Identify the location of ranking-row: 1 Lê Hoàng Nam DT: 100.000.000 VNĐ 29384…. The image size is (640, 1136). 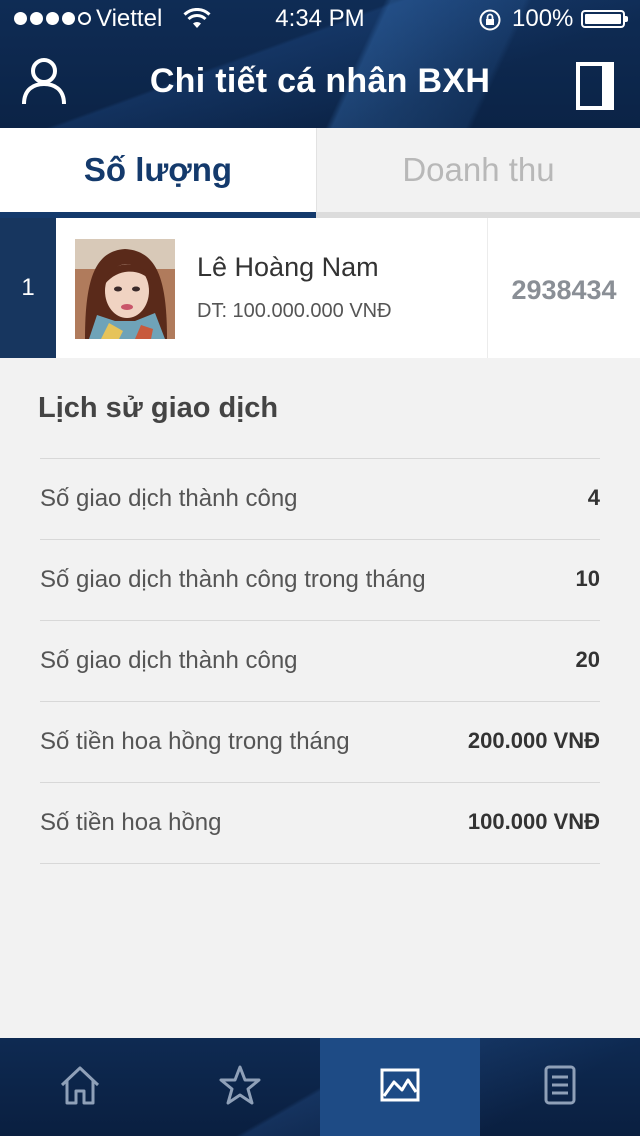
(320, 288).